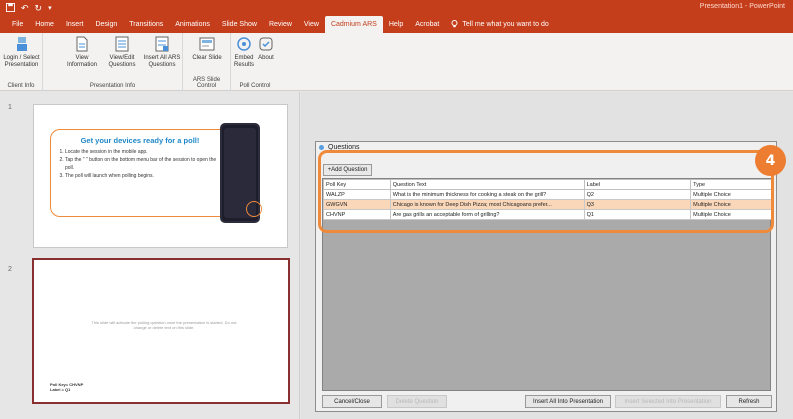 The image size is (793, 419). Describe the element at coordinates (146, 24) in the screenshot. I see `tab-transitions: Transitions` at that location.